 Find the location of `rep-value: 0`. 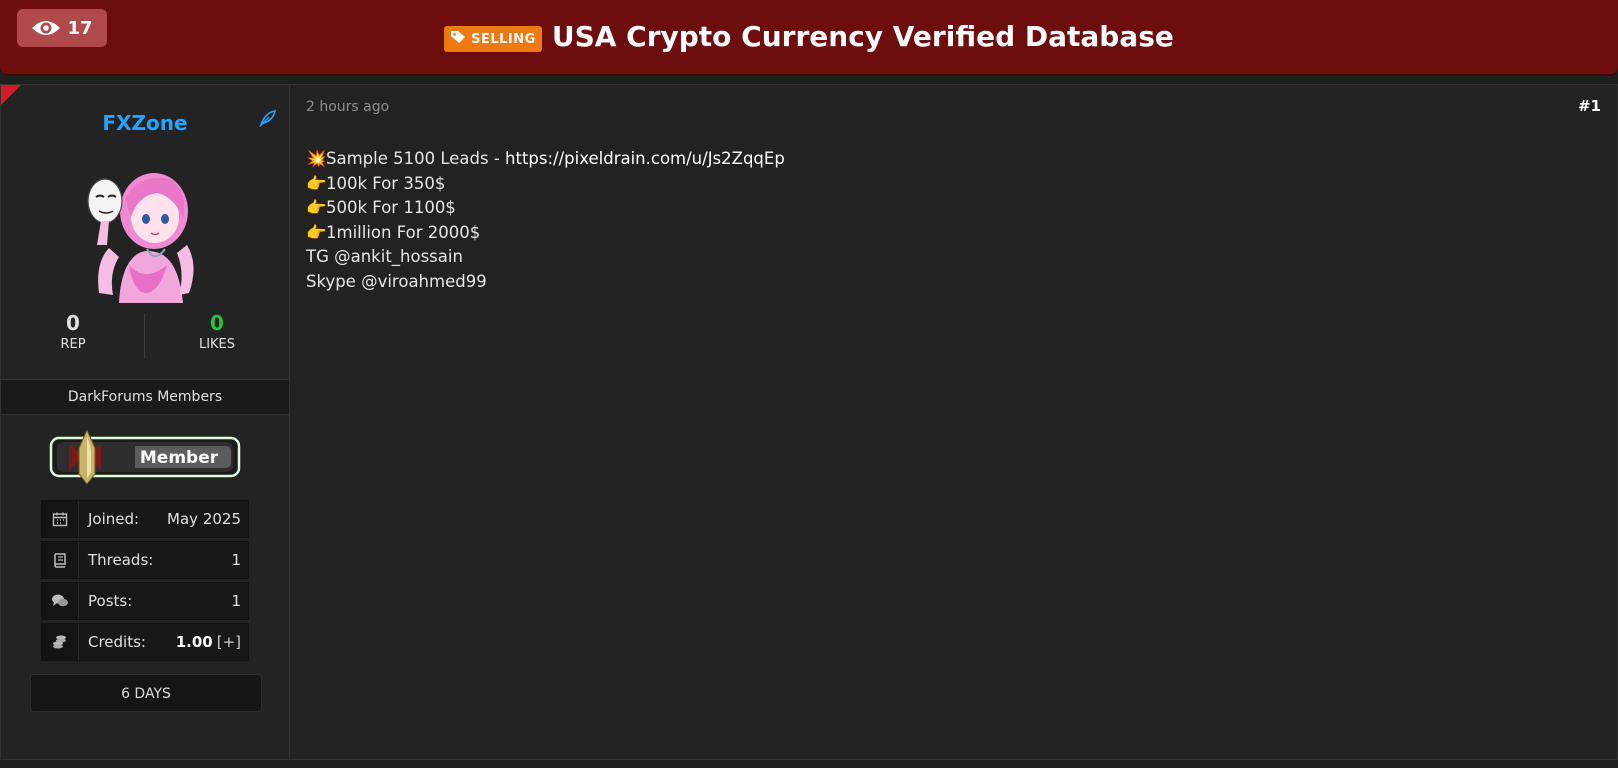

rep-value: 0 is located at coordinates (73, 323).